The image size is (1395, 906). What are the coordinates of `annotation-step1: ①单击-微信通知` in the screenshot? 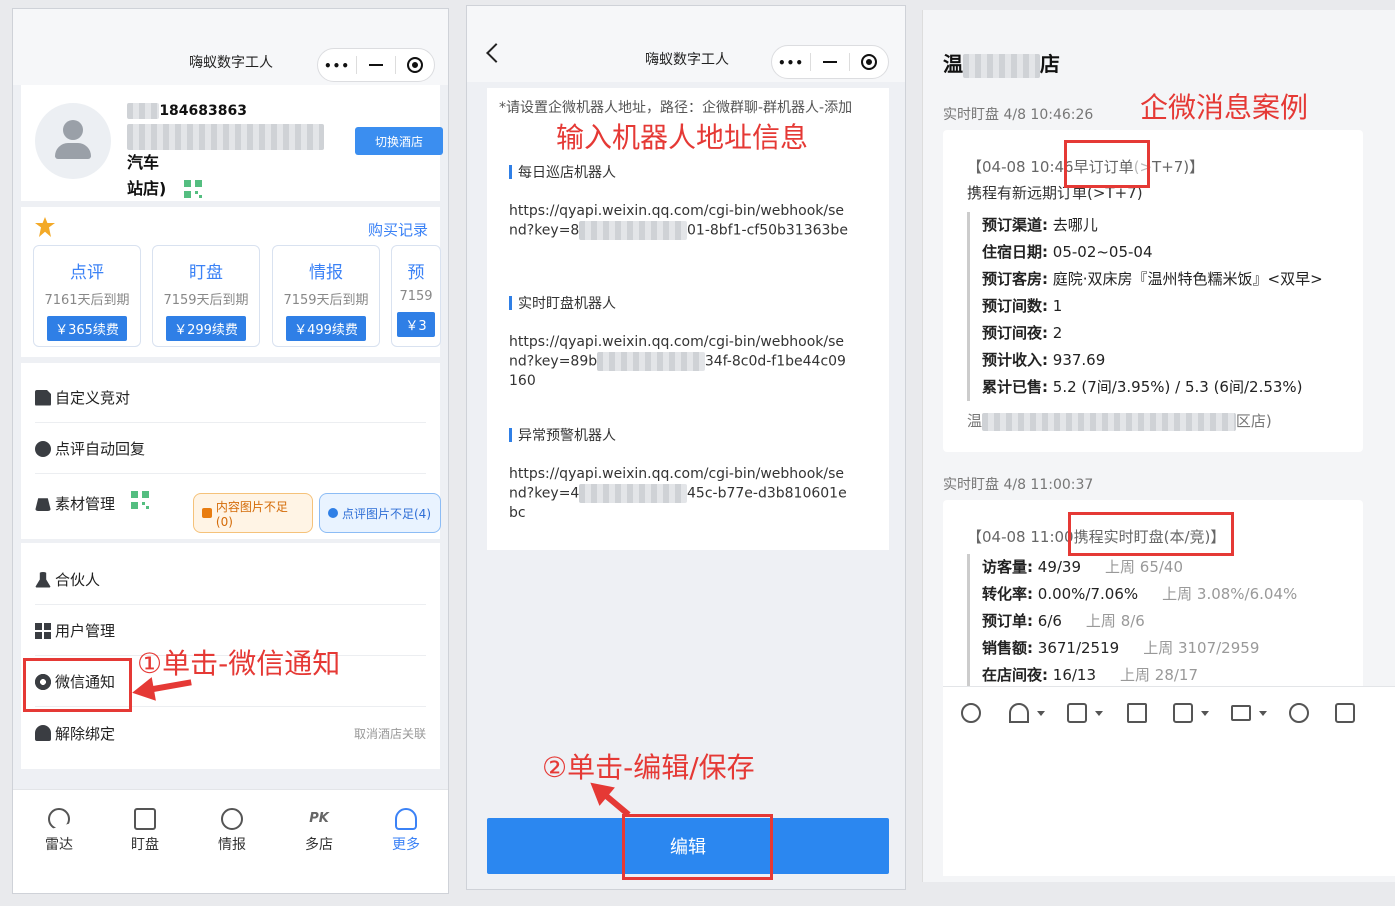 It's located at (239, 663).